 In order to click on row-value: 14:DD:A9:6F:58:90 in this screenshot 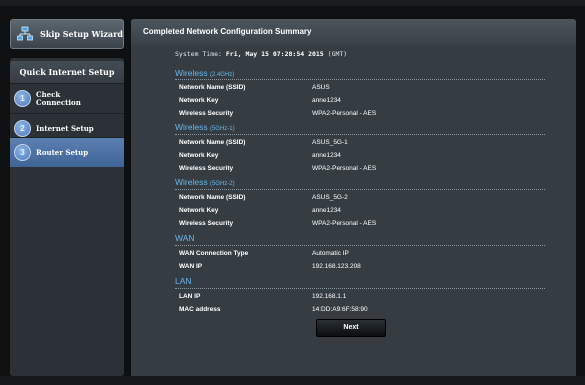, I will do `click(340, 309)`.